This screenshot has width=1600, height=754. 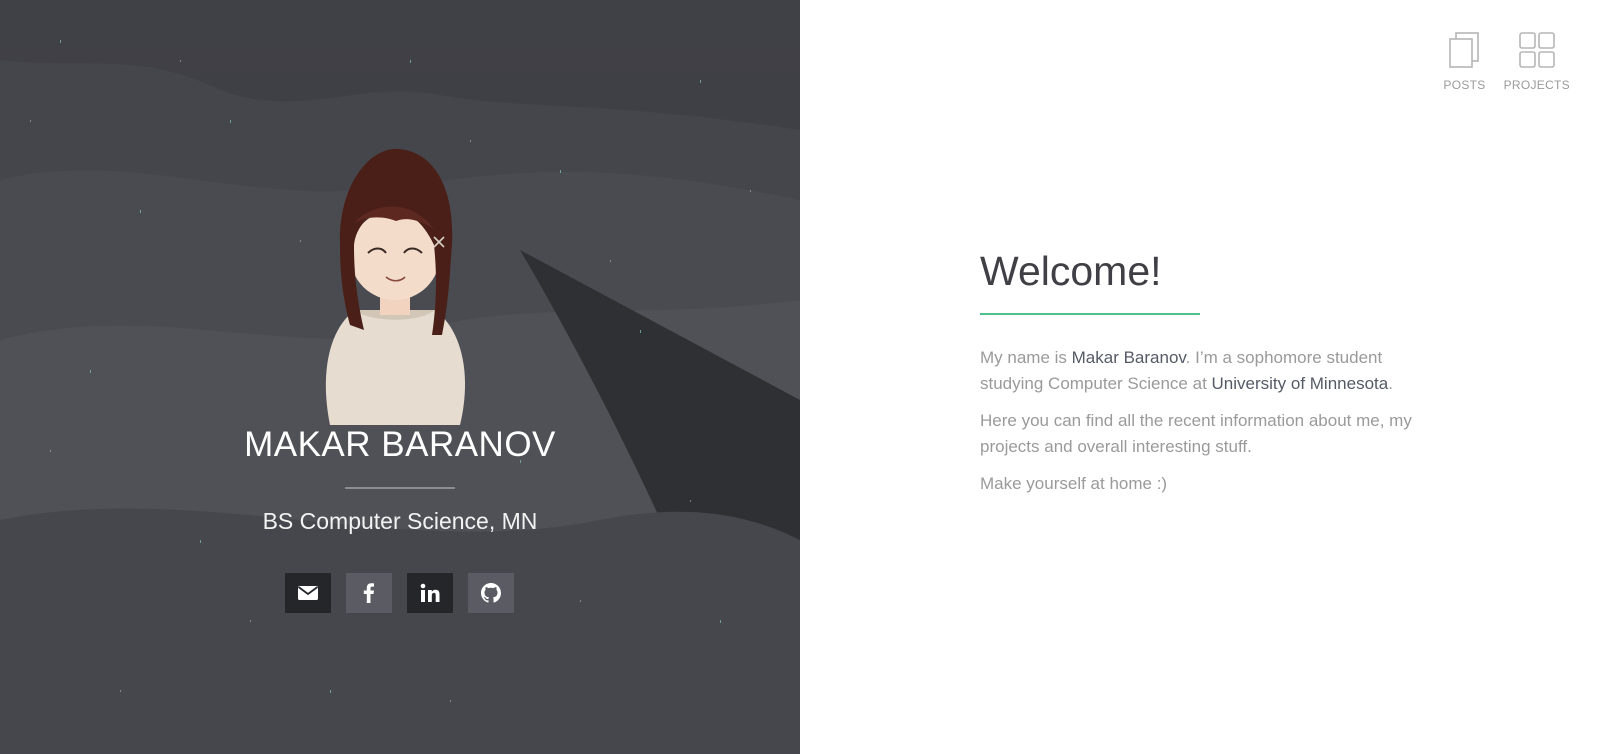 I want to click on envelope-icon, so click(x=308, y=593).